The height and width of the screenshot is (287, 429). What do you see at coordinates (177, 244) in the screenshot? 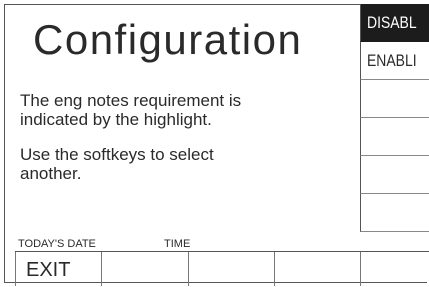
I see `time-label: TIME` at bounding box center [177, 244].